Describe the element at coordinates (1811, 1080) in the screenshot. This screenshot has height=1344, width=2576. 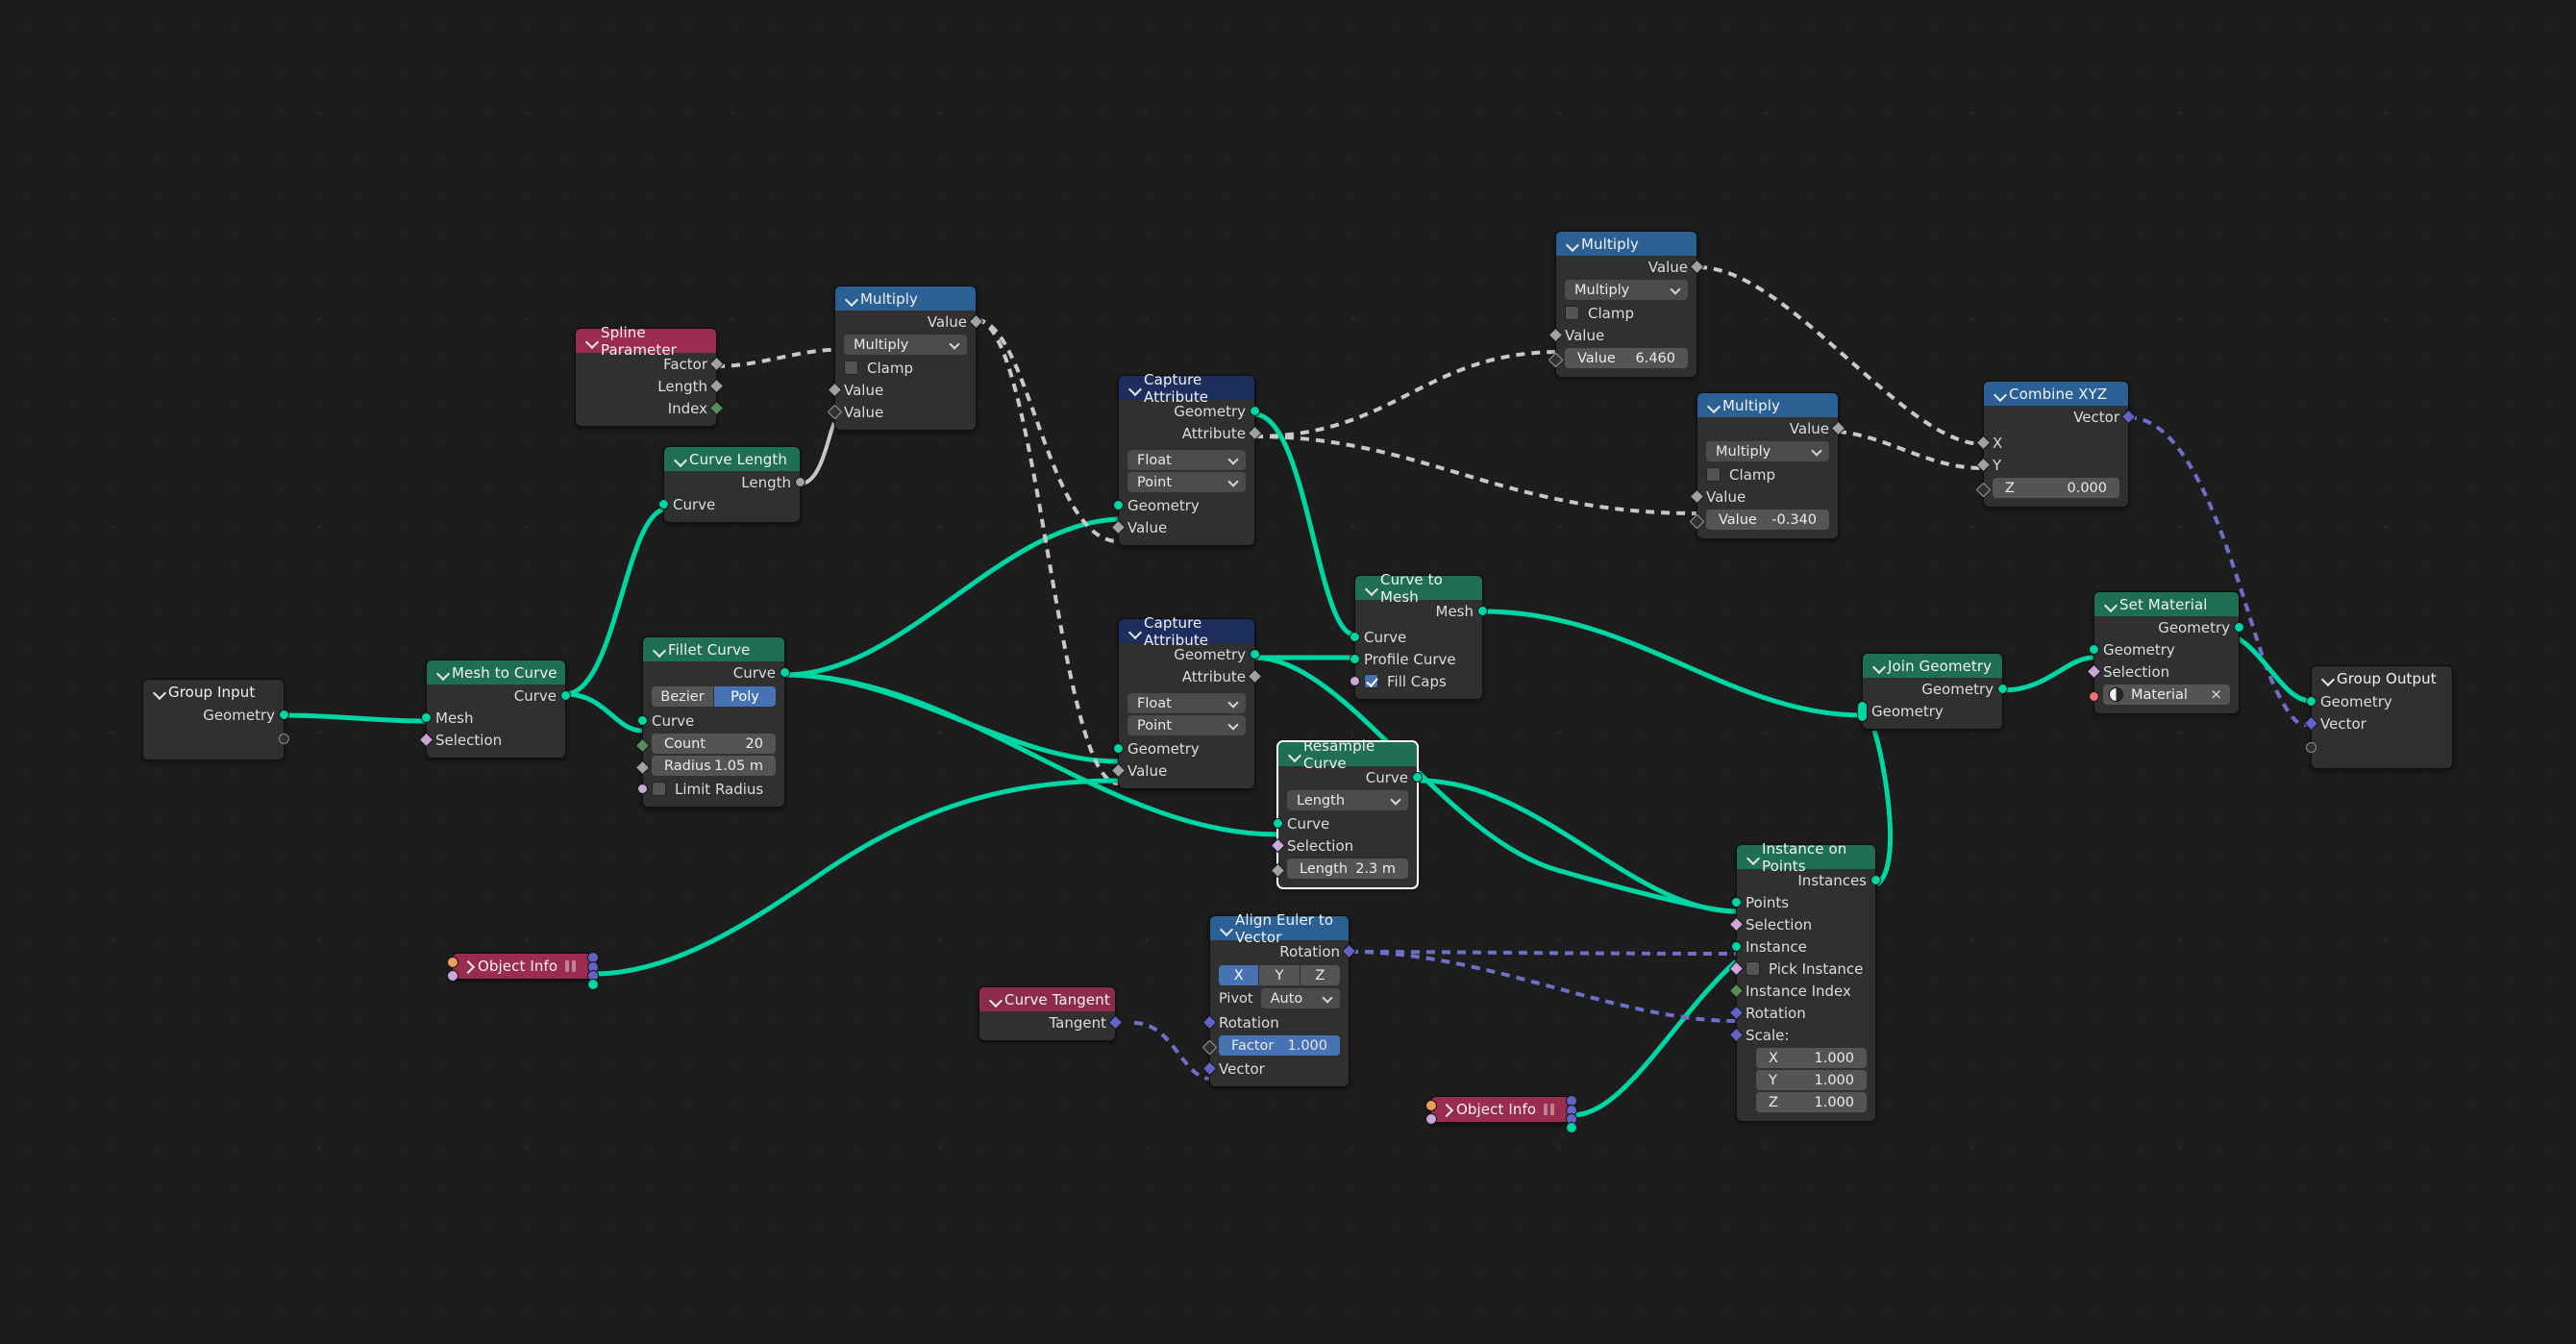
I see `scale-y-field: Y 1.000` at that location.